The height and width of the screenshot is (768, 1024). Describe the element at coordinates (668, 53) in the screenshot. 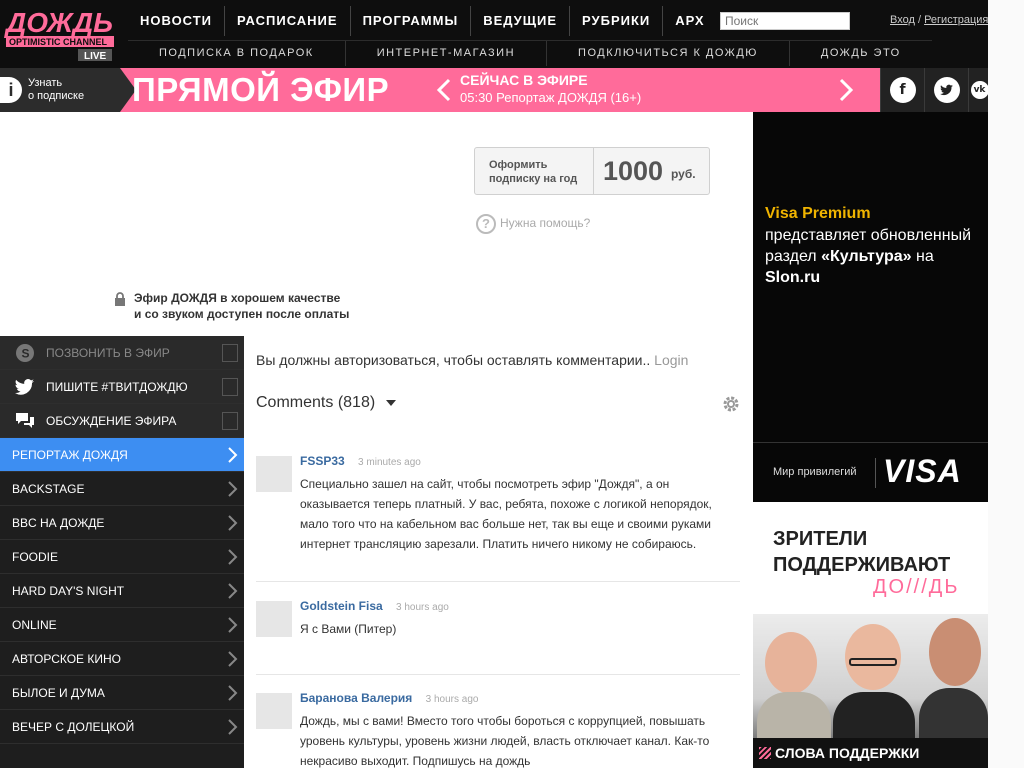

I see `nav2-item-connect: ПОДКЛЮЧИТЬСЯ К ДОЖДЮ` at that location.